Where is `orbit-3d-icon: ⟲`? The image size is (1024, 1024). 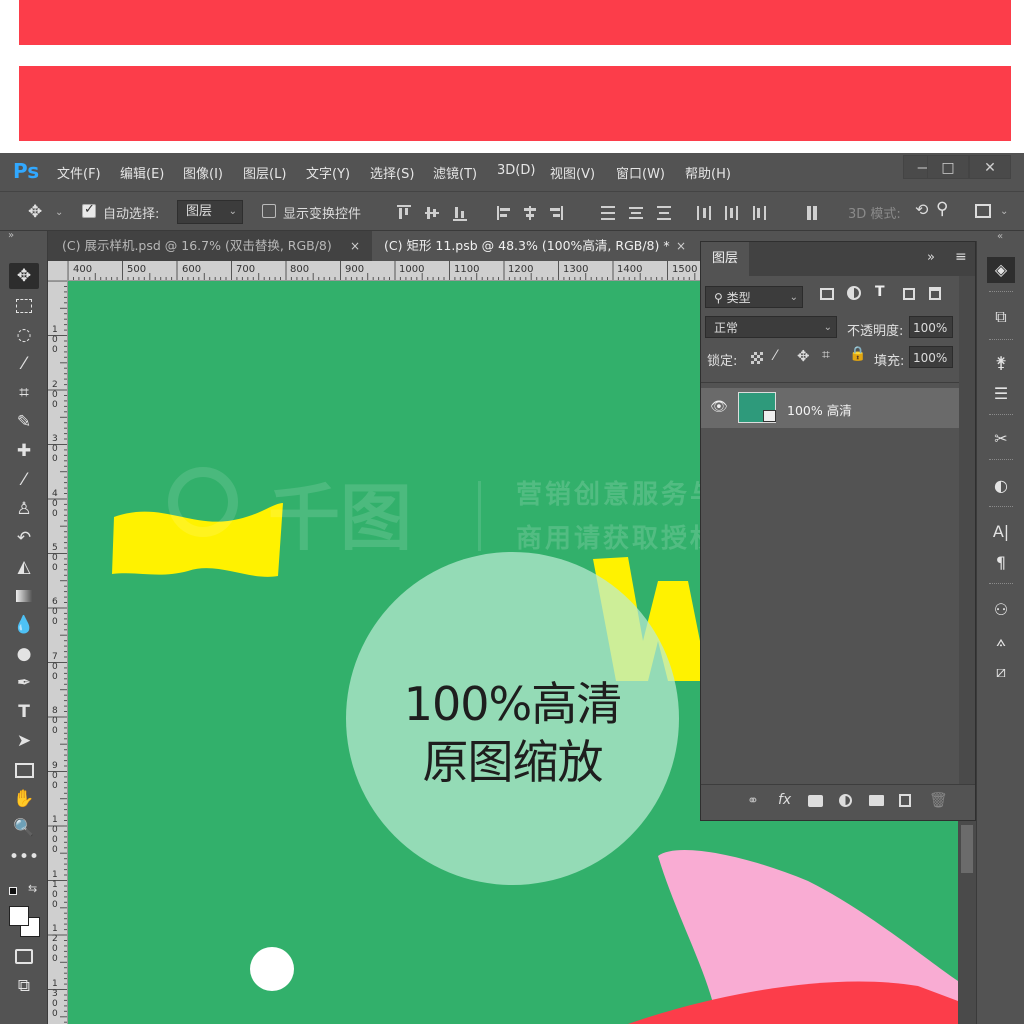 orbit-3d-icon: ⟲ is located at coordinates (921, 209).